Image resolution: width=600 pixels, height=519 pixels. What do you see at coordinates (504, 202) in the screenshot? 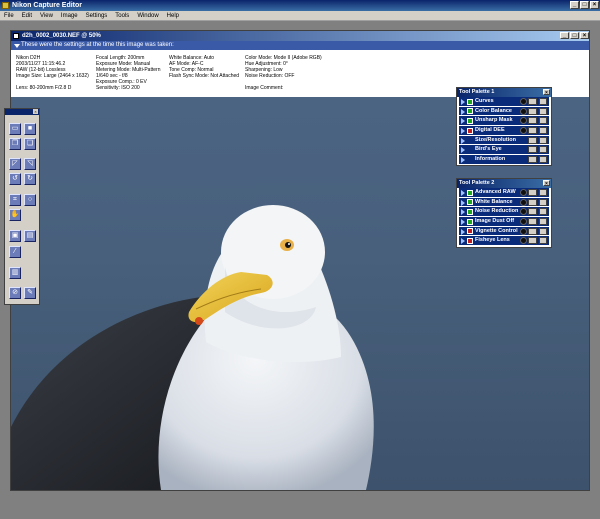
I see `palette-tool-row: White Balance` at bounding box center [504, 202].